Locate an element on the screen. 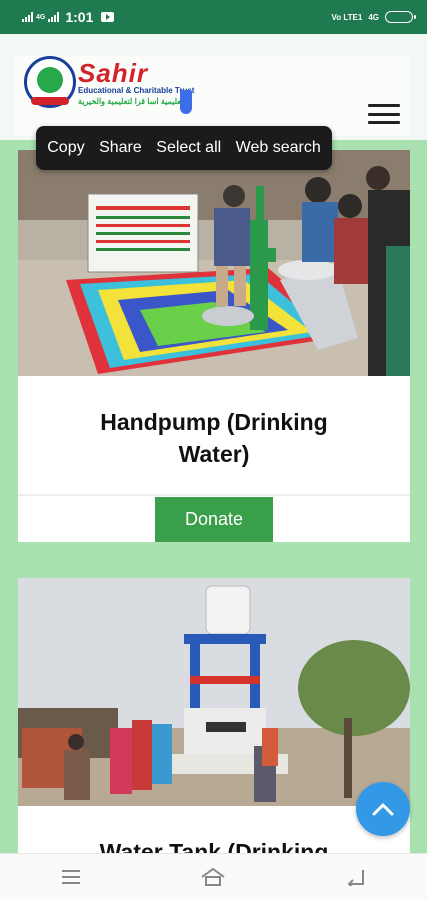 Image resolution: width=427 pixels, height=900 pixels. menu-lines-icon is located at coordinates (71, 877).